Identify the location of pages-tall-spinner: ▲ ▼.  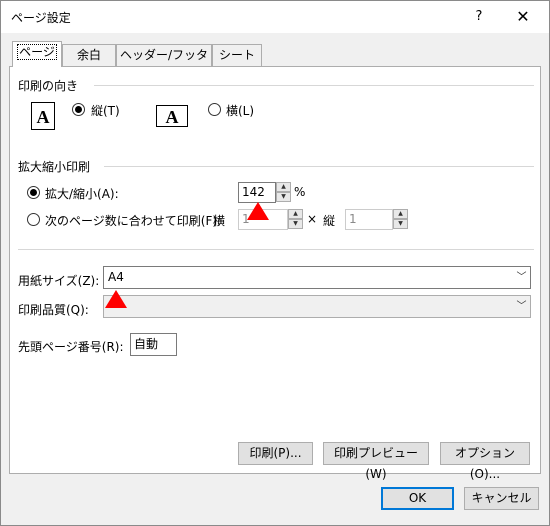
(400, 219).